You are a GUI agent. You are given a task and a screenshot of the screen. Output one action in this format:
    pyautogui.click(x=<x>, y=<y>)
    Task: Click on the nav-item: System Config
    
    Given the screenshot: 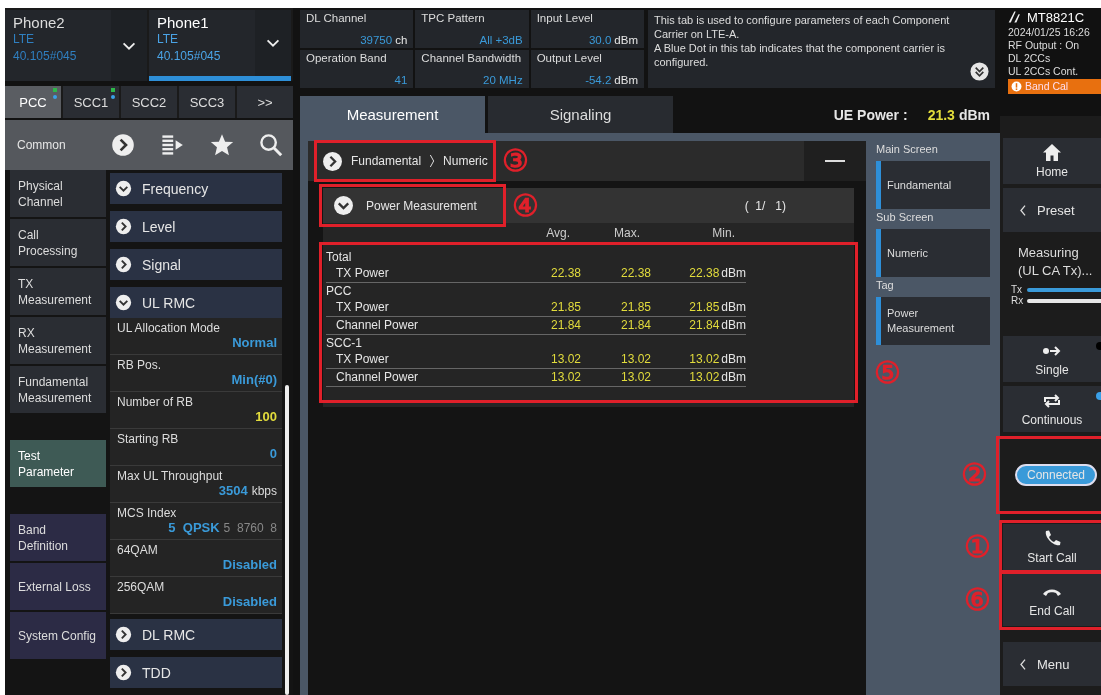 What is the action you would take?
    pyautogui.click(x=58, y=635)
    